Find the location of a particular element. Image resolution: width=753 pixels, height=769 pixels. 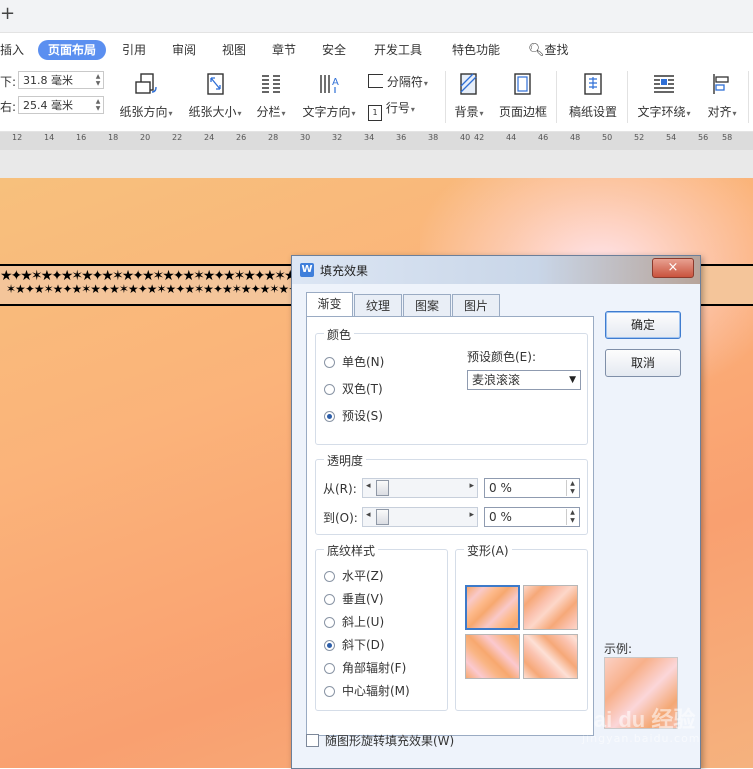

separator-button: 分隔符▾ is located at coordinates (403, 81).